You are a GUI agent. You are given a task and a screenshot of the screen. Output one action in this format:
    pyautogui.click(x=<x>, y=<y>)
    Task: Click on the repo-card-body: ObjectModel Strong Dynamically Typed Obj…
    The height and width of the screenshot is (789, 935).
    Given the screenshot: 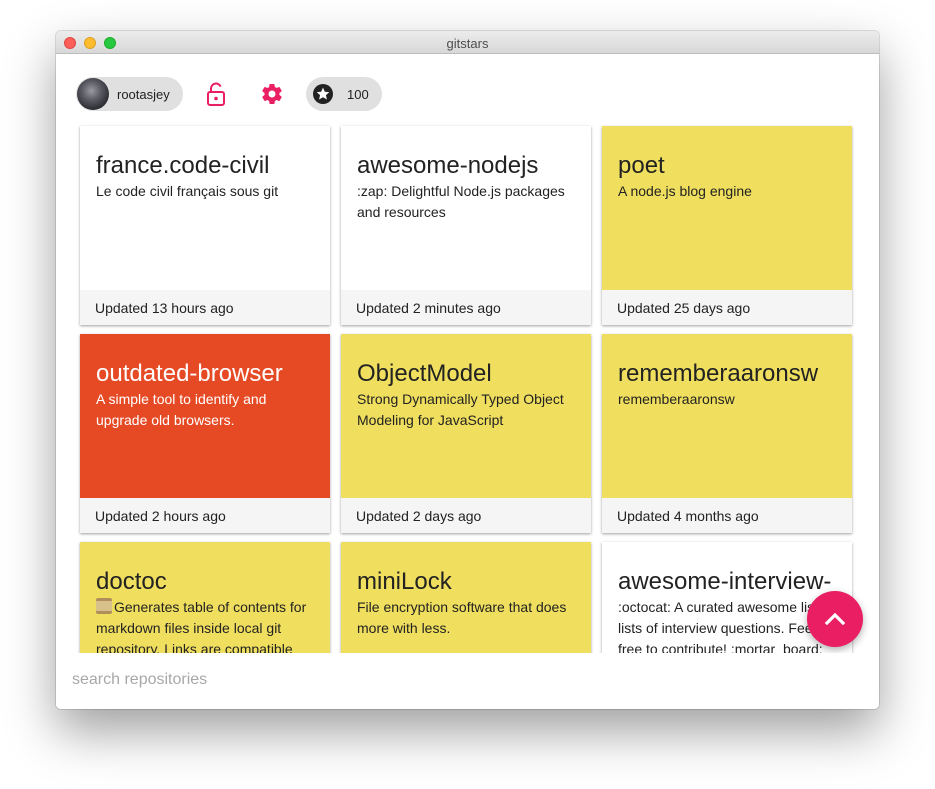 What is the action you would take?
    pyautogui.click(x=466, y=416)
    